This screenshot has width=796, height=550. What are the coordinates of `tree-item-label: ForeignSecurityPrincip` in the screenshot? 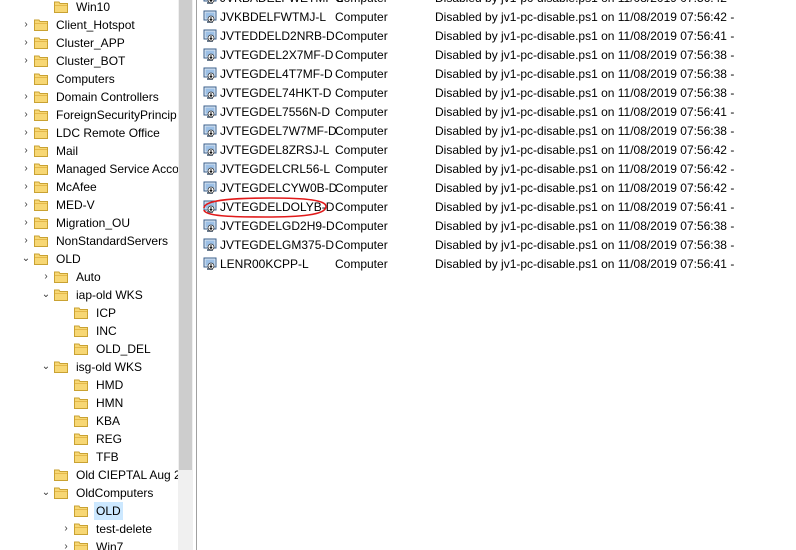 It's located at (116, 115).